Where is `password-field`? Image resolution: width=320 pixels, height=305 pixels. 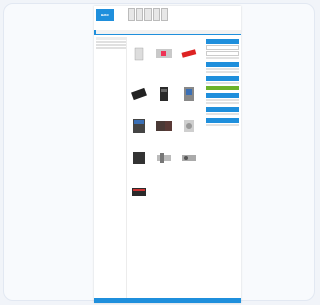
password-field is located at coordinates (222, 53).